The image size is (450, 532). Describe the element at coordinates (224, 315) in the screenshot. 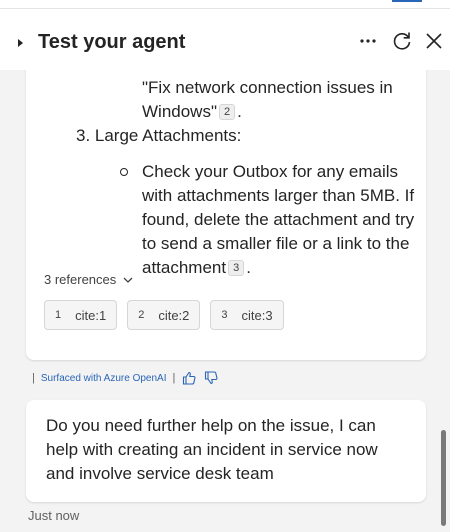

I see `reference-number: 3` at that location.